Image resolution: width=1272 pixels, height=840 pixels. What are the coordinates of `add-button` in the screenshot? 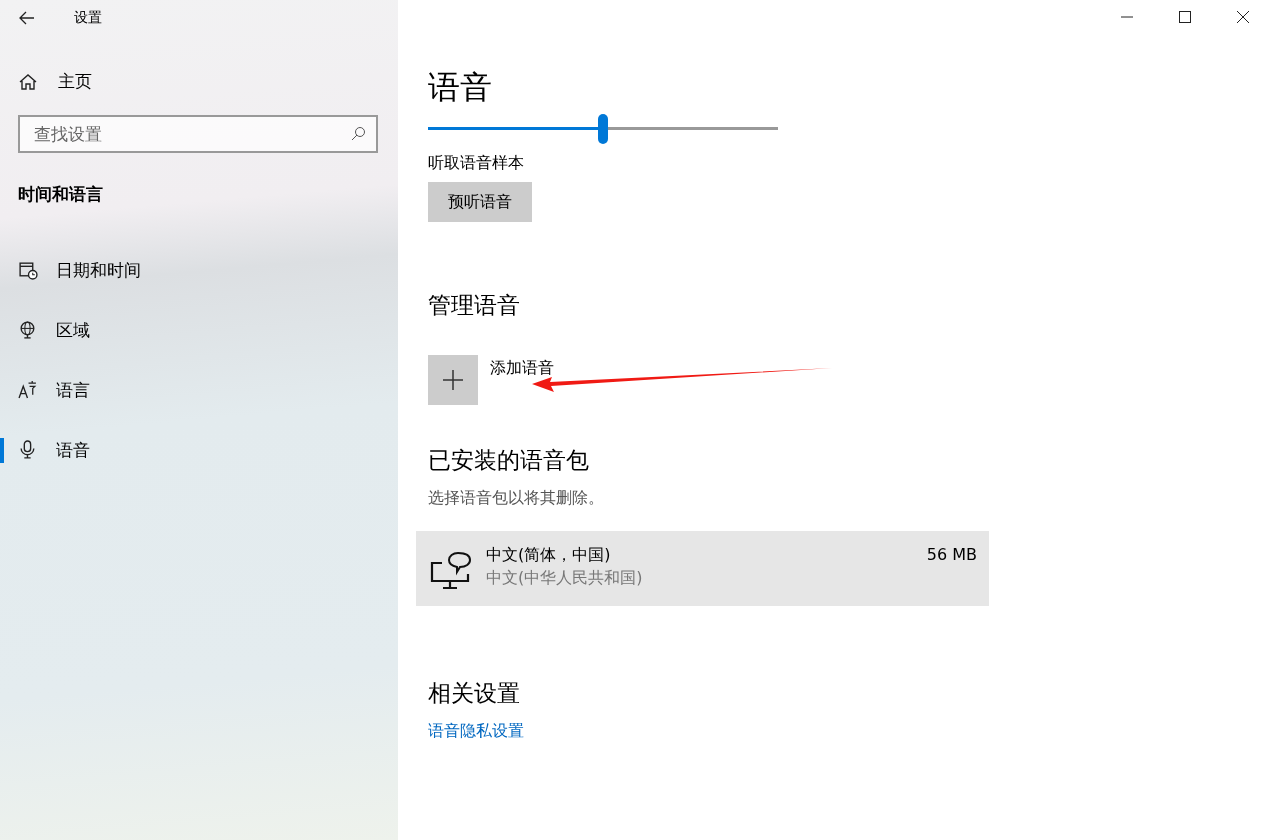 It's located at (453, 380).